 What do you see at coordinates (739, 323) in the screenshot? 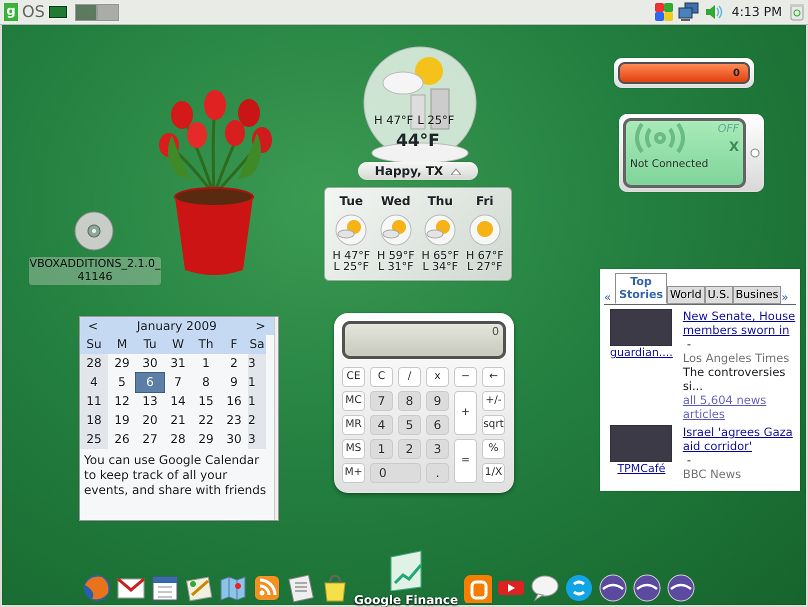
I see `headline-link: New Senate, House members sworn in` at bounding box center [739, 323].